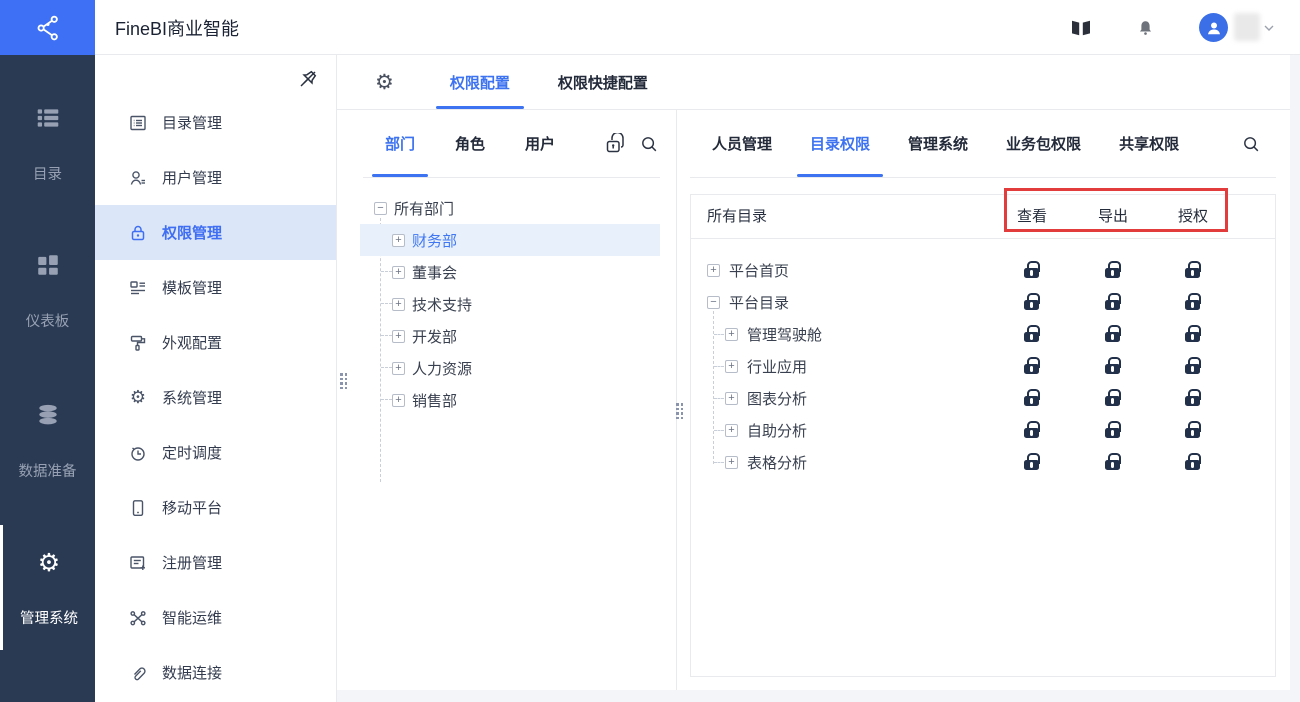 This screenshot has width=1300, height=702. What do you see at coordinates (983, 366) in the screenshot?
I see `table-row-industry-apps: 行业应用` at bounding box center [983, 366].